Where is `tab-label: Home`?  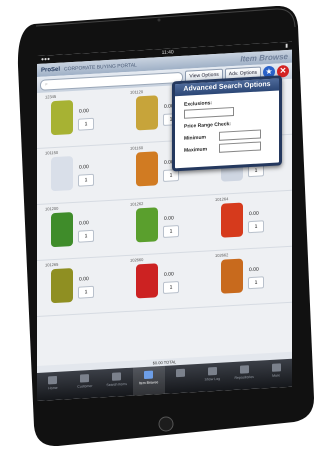
tab-label: Home is located at coordinates (53, 388).